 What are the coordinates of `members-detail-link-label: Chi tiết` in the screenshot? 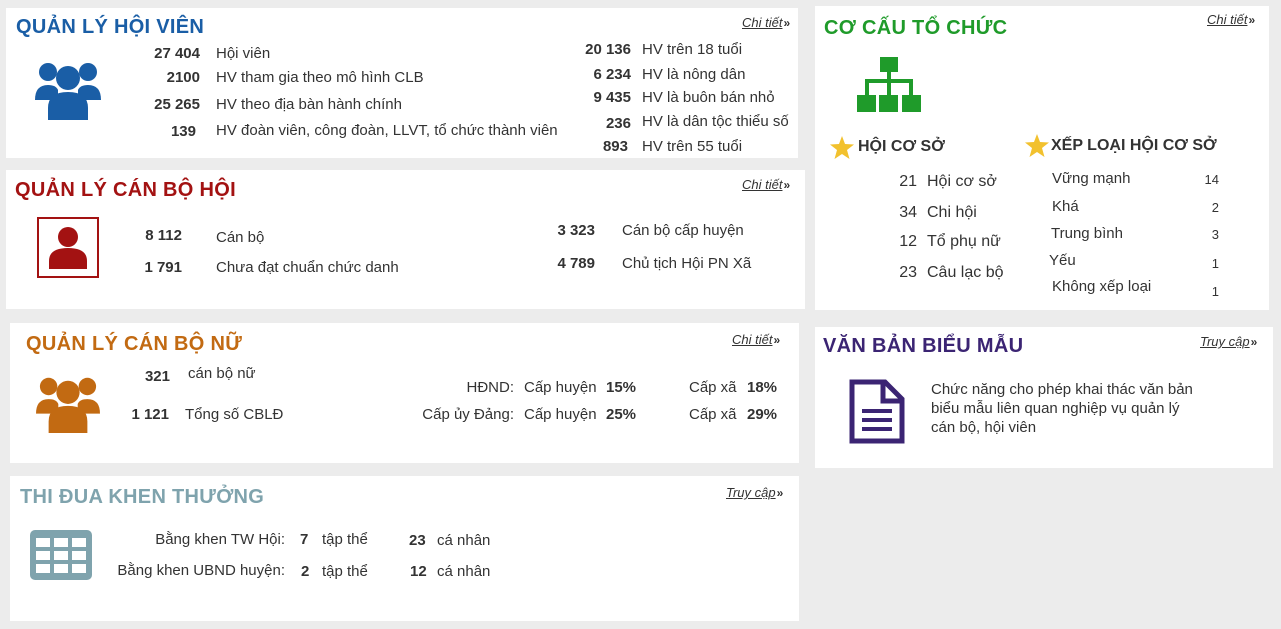 It's located at (762, 22).